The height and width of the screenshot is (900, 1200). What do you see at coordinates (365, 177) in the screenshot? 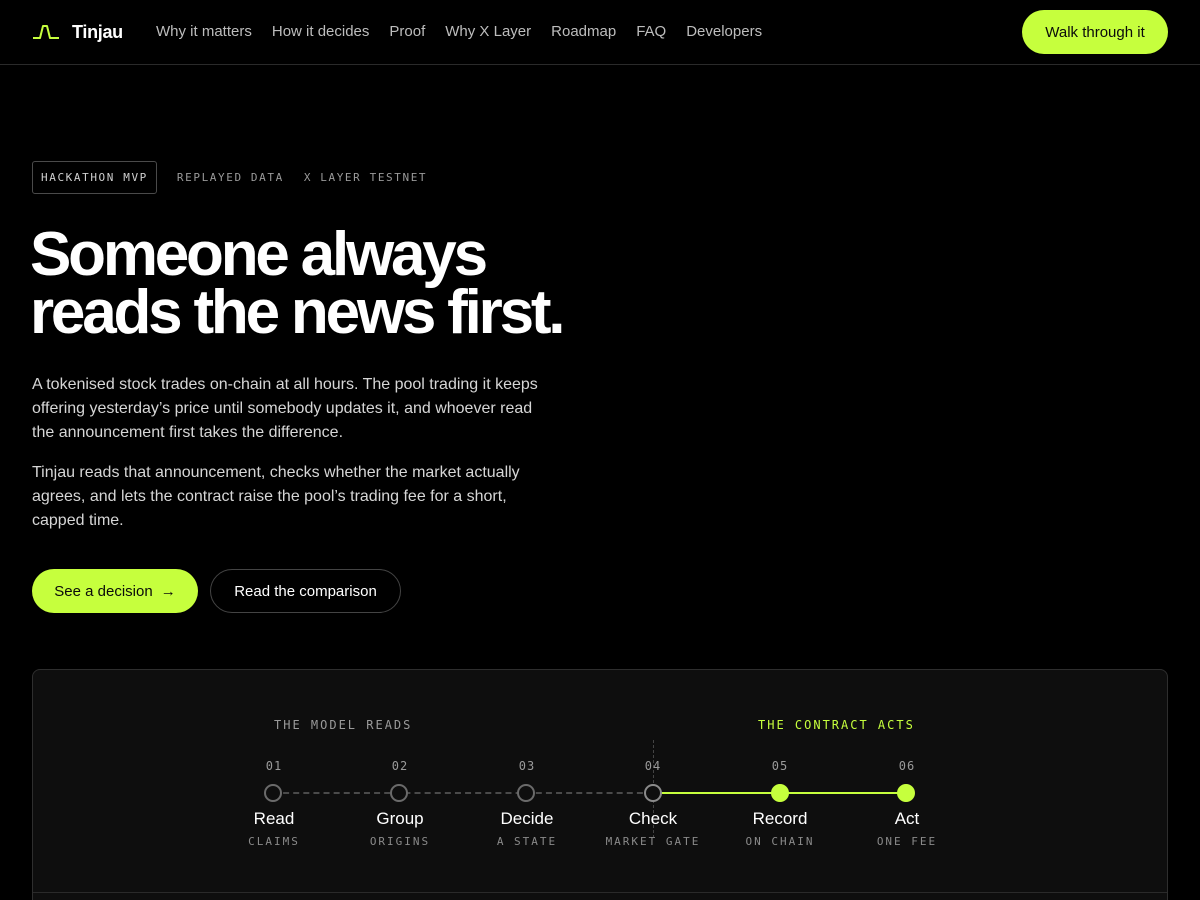
I see `tag-x-layer-testnet: X LAYER TESTNET` at bounding box center [365, 177].